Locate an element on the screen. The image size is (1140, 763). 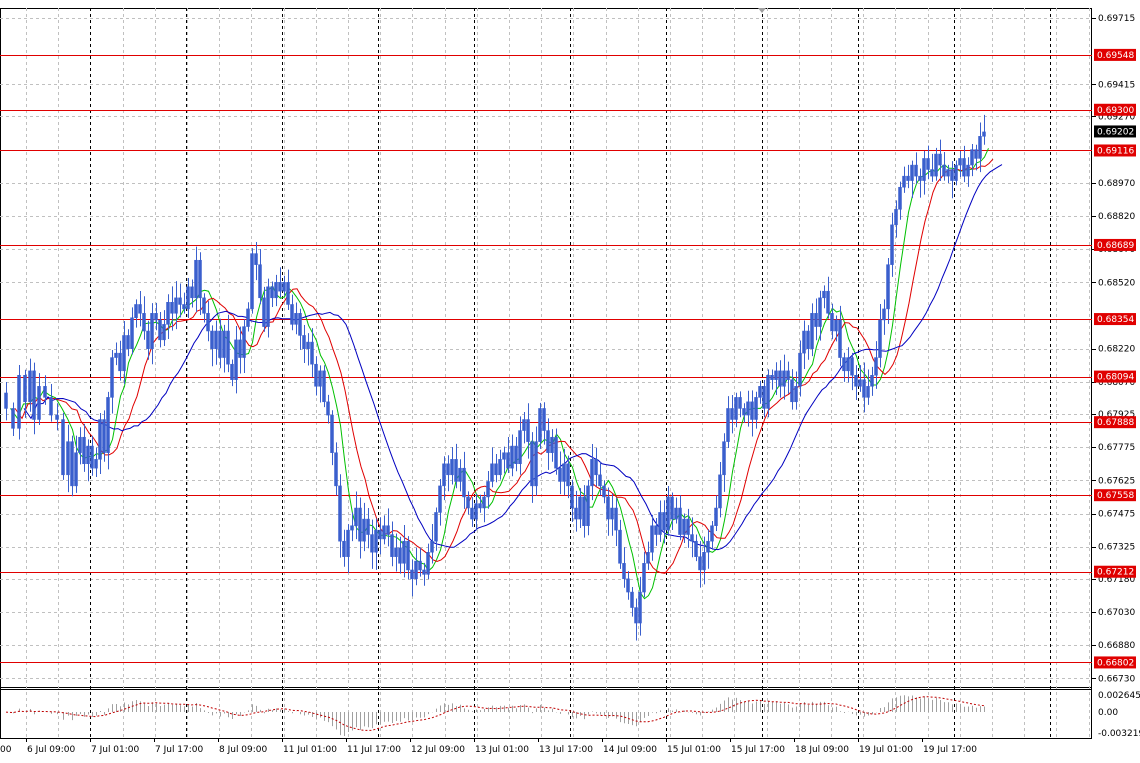
level-price-label: 0.67888 is located at coordinates (1115, 423).